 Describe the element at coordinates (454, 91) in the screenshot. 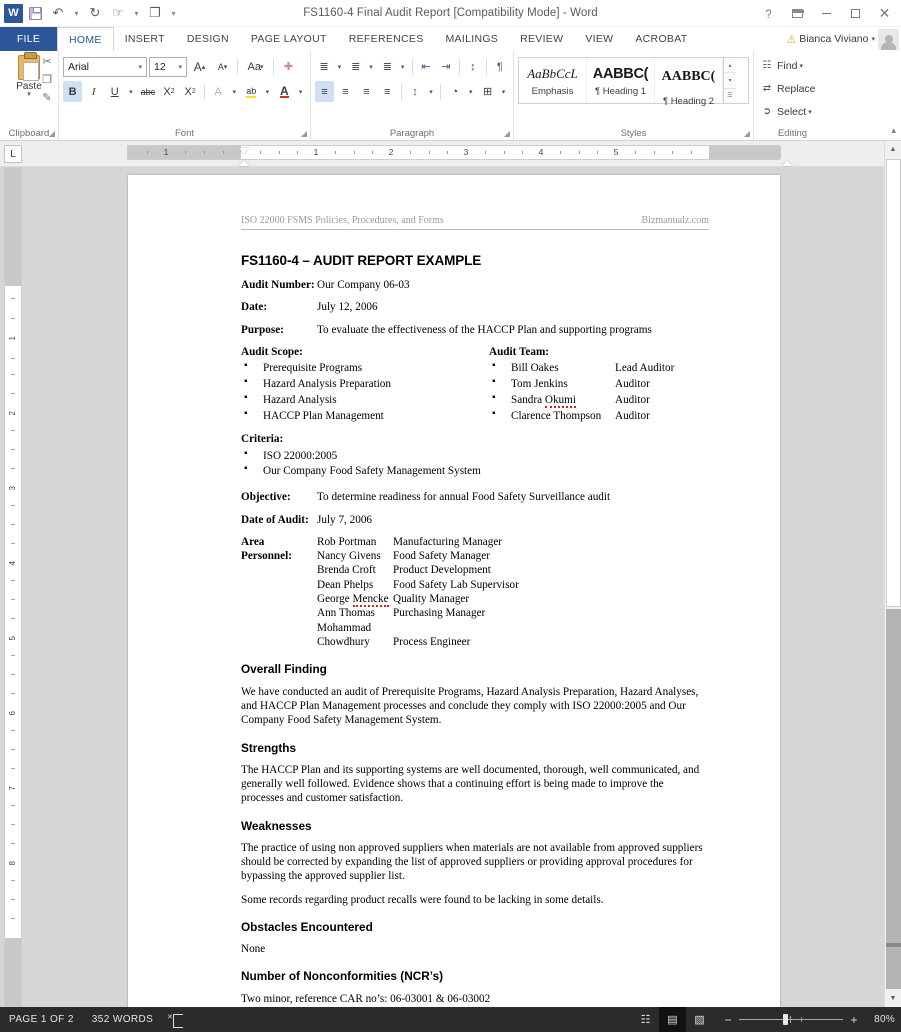

I see `shading-icon: ◔` at that location.